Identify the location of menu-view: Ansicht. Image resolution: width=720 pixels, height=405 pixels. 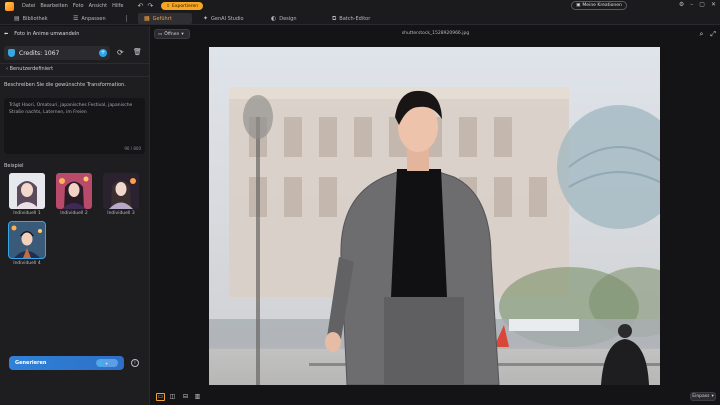
(98, 6).